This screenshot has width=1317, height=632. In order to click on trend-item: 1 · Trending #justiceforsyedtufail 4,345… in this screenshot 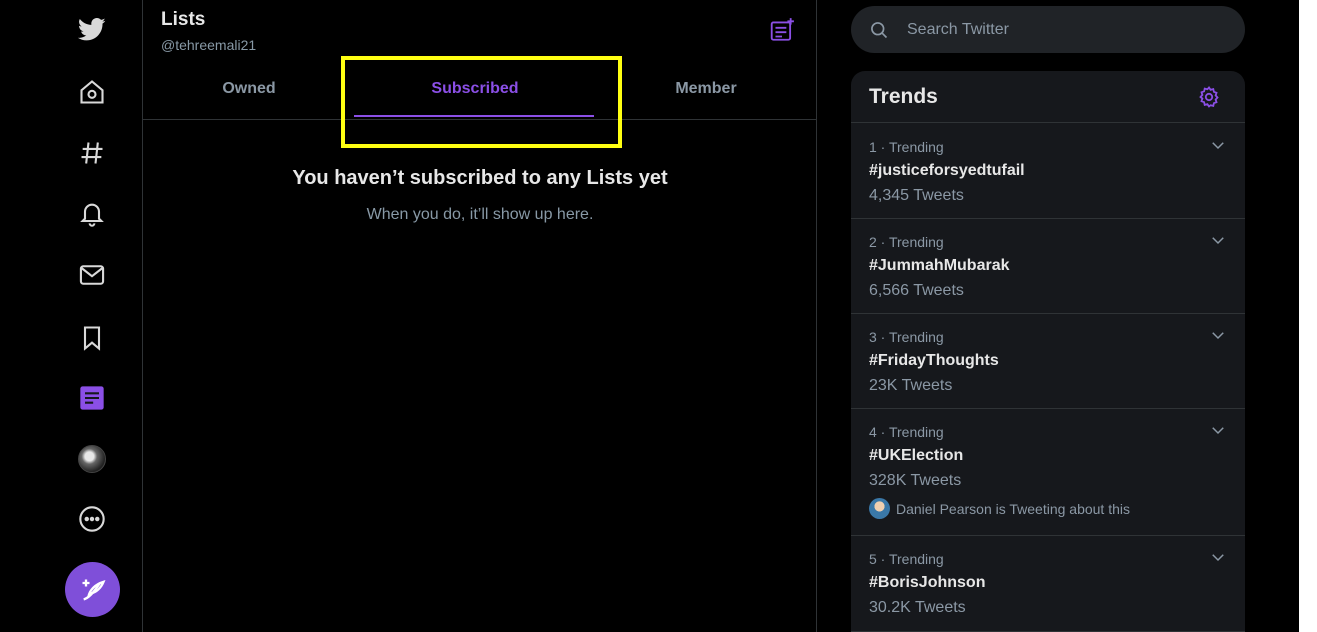, I will do `click(1048, 171)`.